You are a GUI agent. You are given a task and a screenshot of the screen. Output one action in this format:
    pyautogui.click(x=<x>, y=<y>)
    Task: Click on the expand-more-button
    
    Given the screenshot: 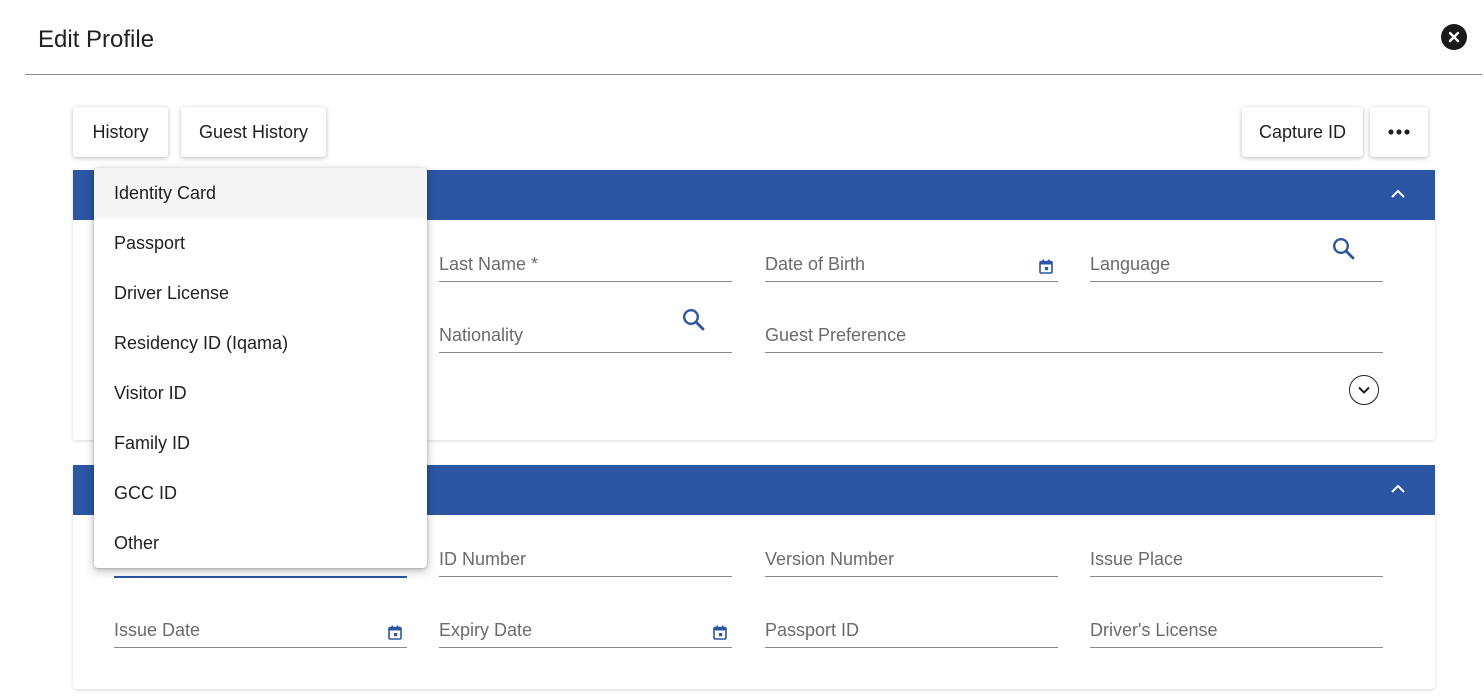 What is the action you would take?
    pyautogui.click(x=1364, y=390)
    